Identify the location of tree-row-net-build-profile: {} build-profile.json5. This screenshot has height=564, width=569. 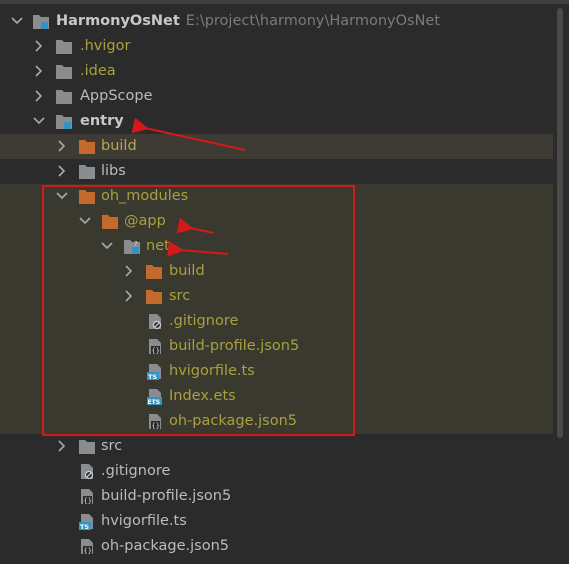
(276, 346).